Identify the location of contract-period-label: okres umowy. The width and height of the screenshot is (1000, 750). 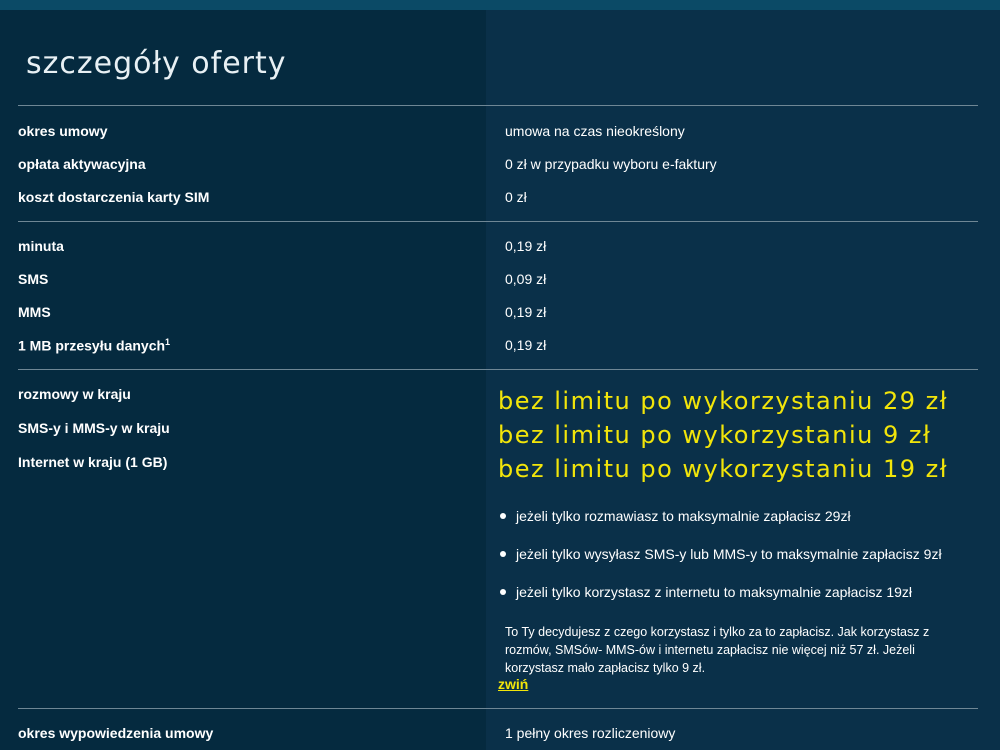
(63, 131).